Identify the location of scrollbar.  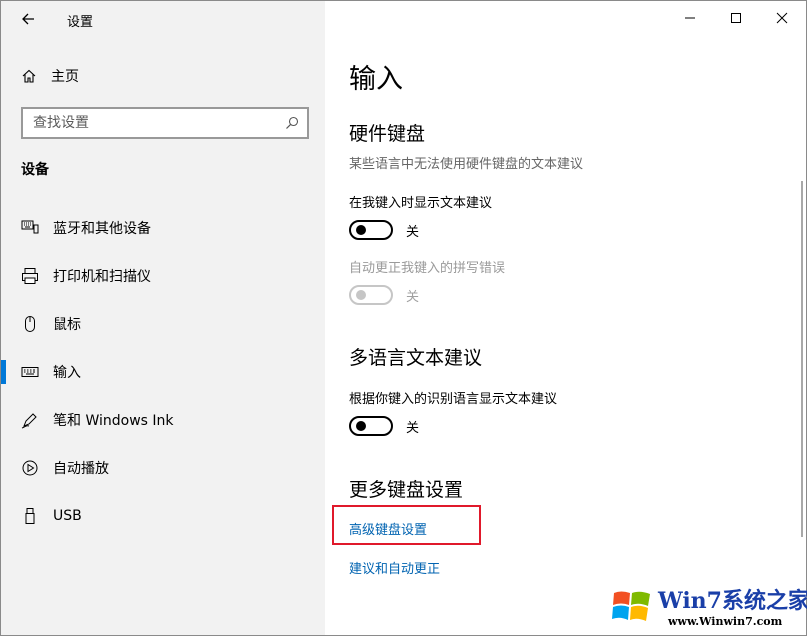
(802, 359).